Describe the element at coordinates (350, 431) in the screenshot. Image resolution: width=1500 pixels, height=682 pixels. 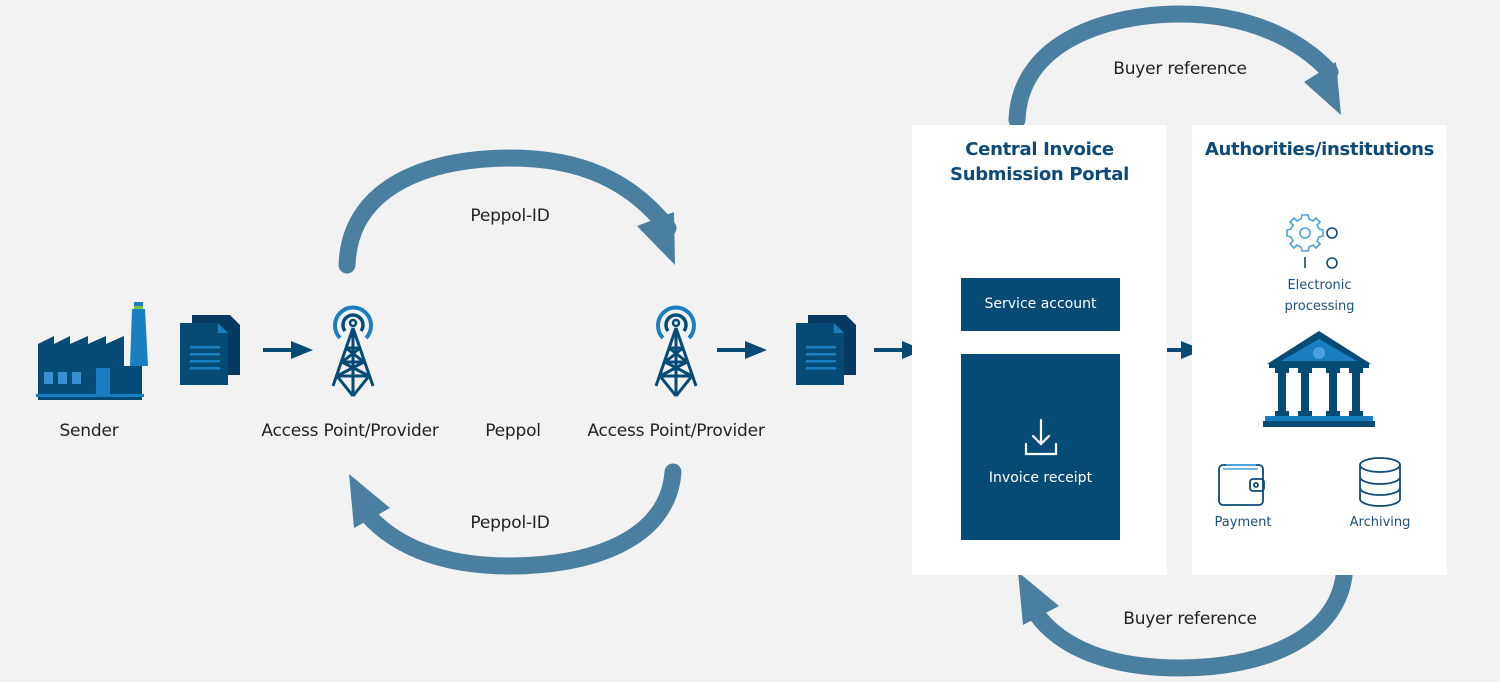
I see `access-point-1-label: Access Point/Provider` at that location.